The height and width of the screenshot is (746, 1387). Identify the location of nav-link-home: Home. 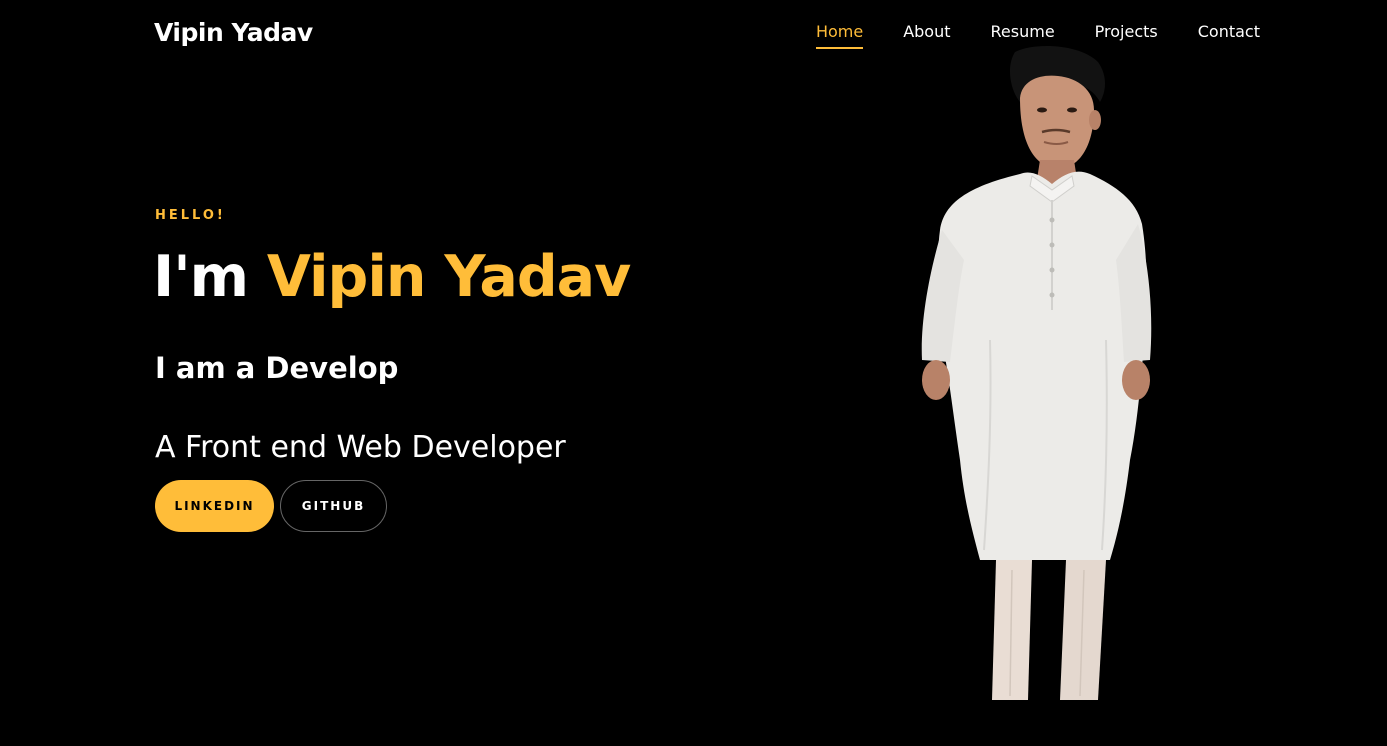
(839, 35).